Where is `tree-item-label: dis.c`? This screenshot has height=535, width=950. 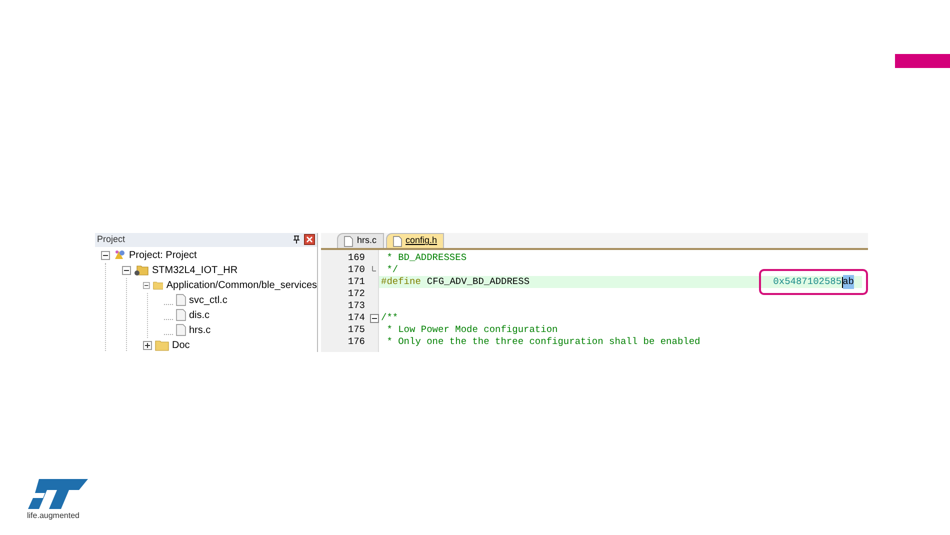 tree-item-label: dis.c is located at coordinates (199, 315).